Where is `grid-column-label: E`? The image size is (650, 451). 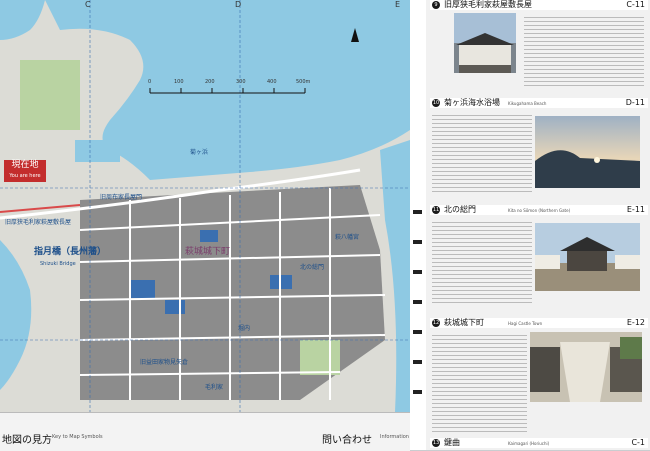
grid-column-label: E is located at coordinates (398, 4).